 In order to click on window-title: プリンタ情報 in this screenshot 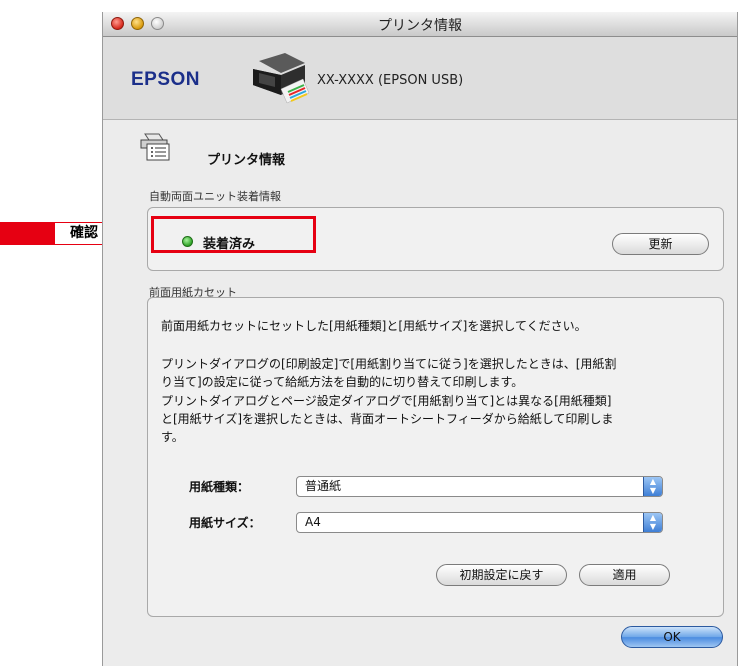, I will do `click(420, 26)`.